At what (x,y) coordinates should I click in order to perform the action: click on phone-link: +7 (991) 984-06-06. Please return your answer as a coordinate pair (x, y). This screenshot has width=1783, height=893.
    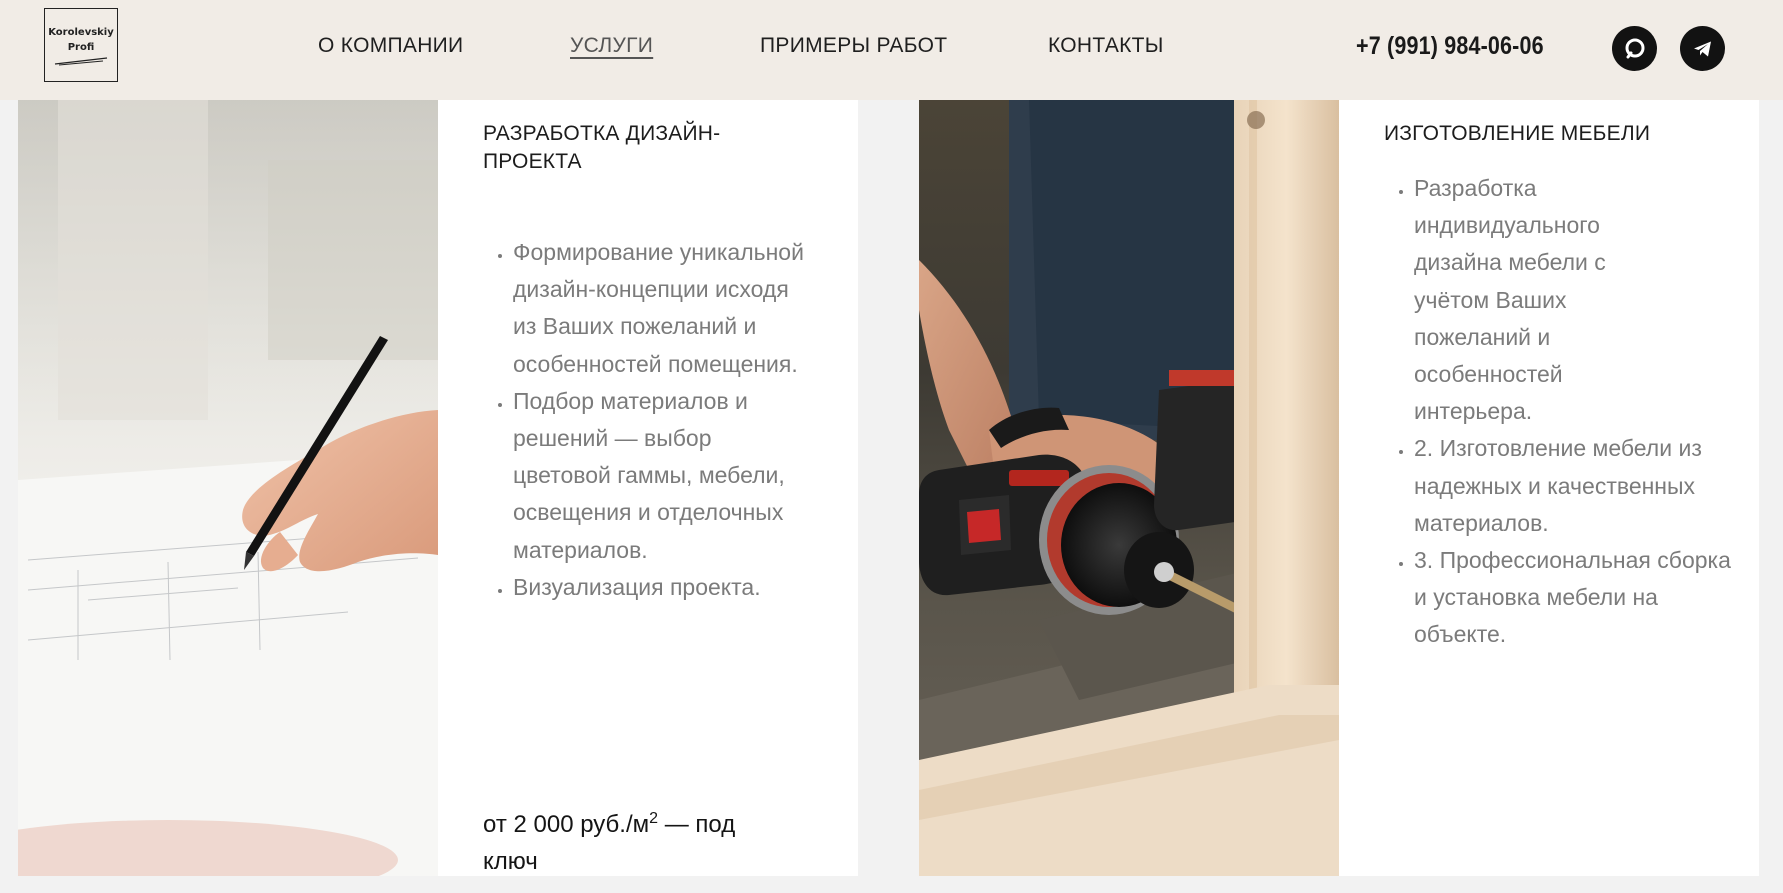
    Looking at the image, I should click on (1450, 46).